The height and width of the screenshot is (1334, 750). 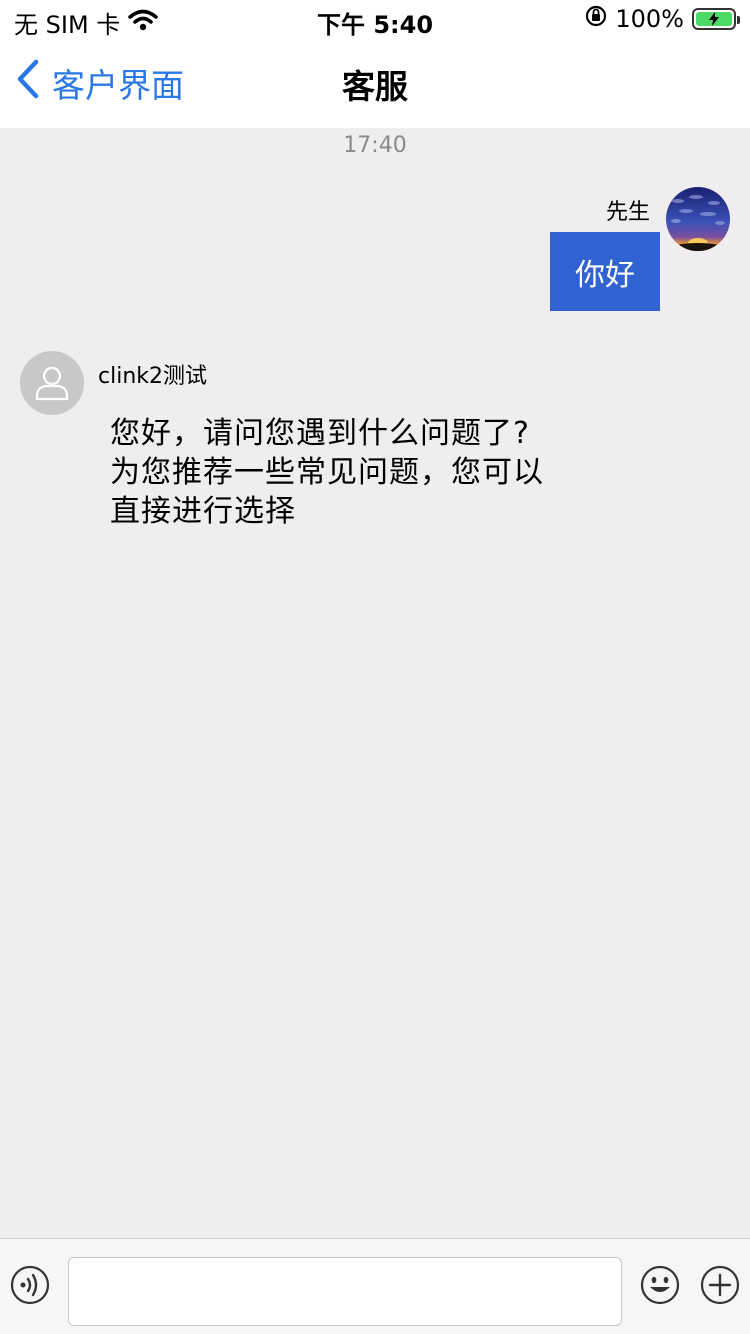 I want to click on sender-name-agent: clink2测试, so click(x=153, y=376).